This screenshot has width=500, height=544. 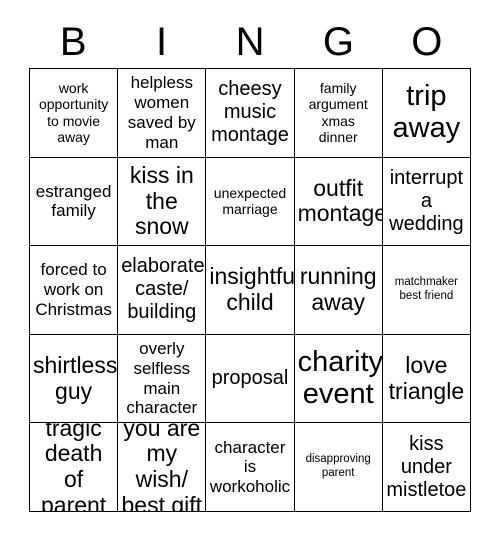 I want to click on bingo-cell-g2: outfit montage, so click(x=338, y=202).